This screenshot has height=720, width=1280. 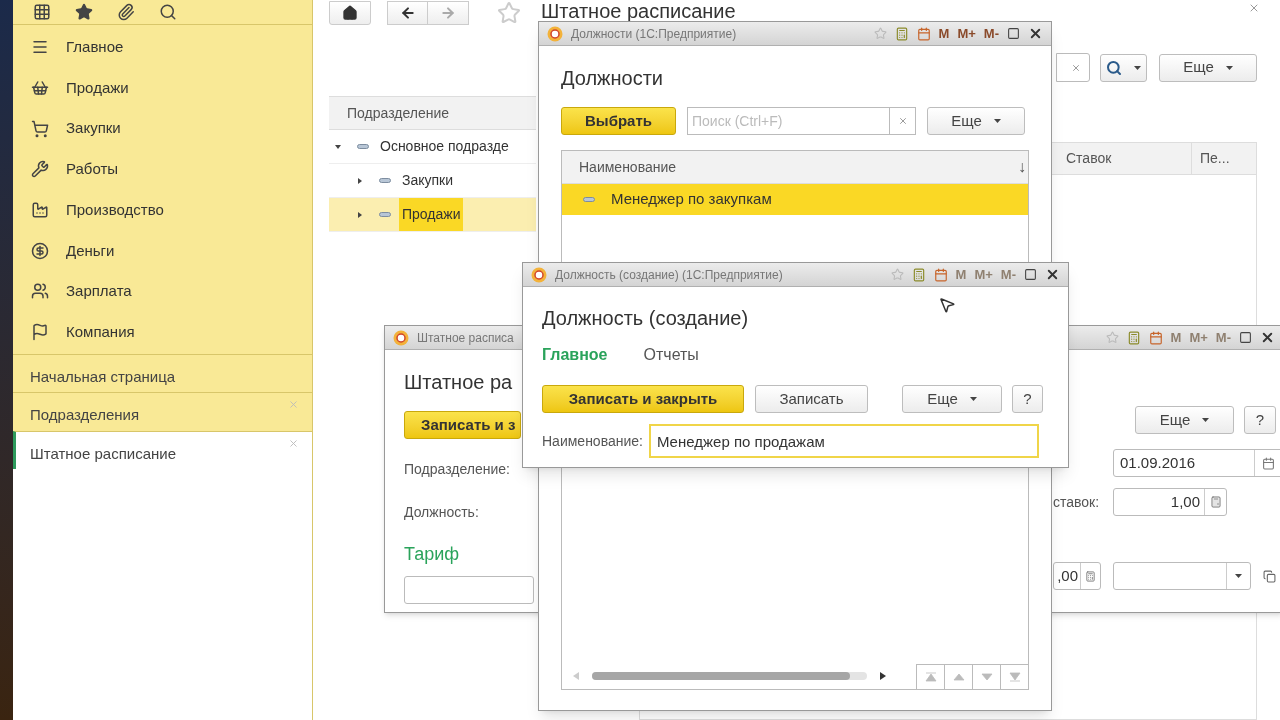 What do you see at coordinates (444, 146) in the screenshot?
I see `tree-cell-text: Основное подразде` at bounding box center [444, 146].